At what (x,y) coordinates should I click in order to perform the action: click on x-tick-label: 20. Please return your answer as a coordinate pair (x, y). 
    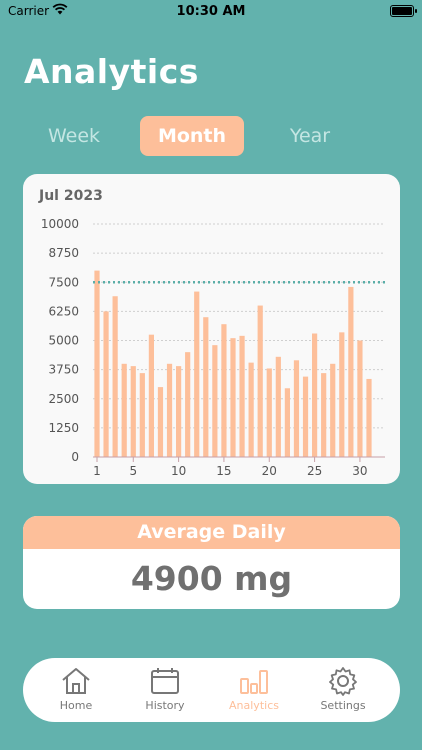
    Looking at the image, I should click on (269, 471).